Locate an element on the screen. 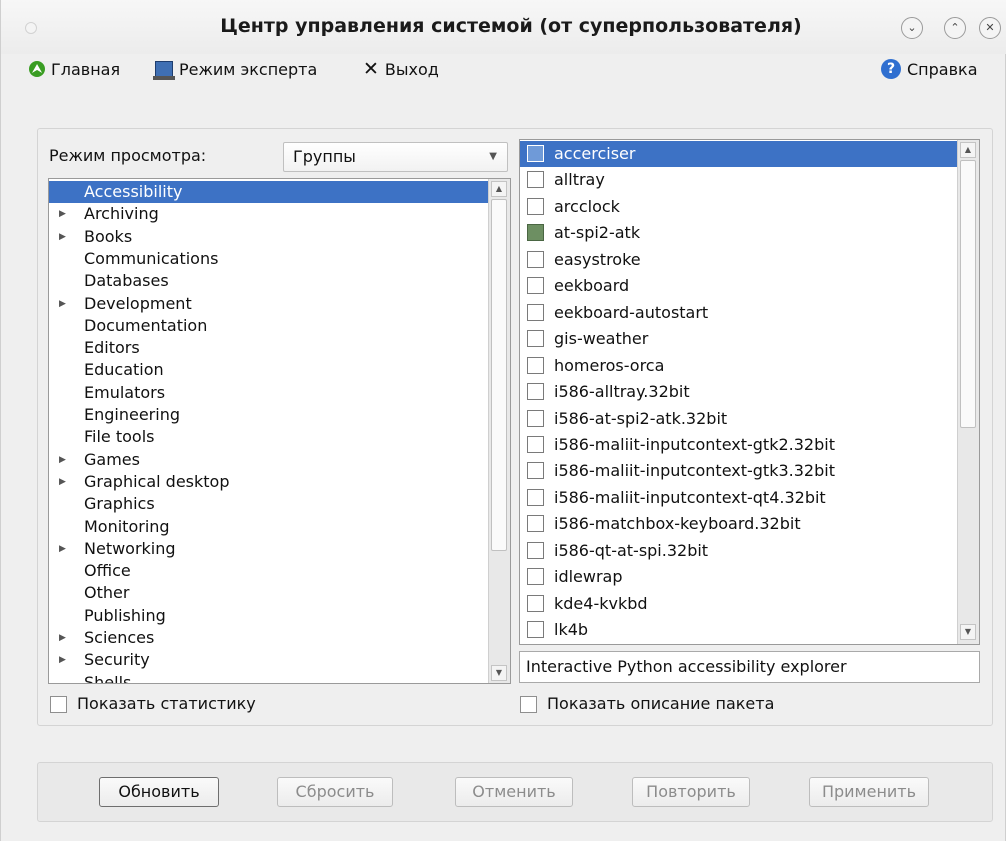  package-row: idlewrap is located at coordinates (738, 577).